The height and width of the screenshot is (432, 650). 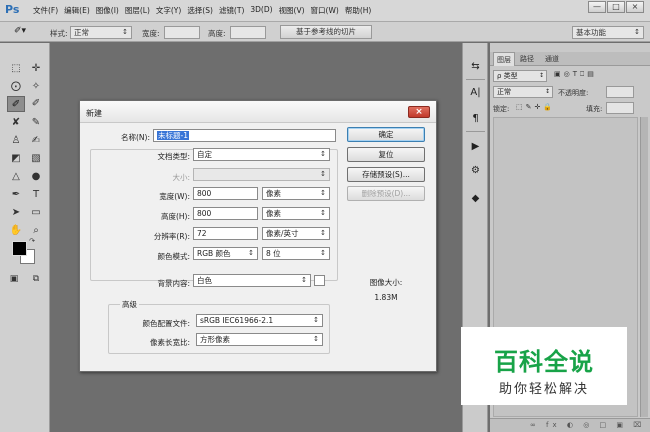 What do you see at coordinates (173, 156) in the screenshot?
I see `preset-label: 文档类型:` at bounding box center [173, 156].